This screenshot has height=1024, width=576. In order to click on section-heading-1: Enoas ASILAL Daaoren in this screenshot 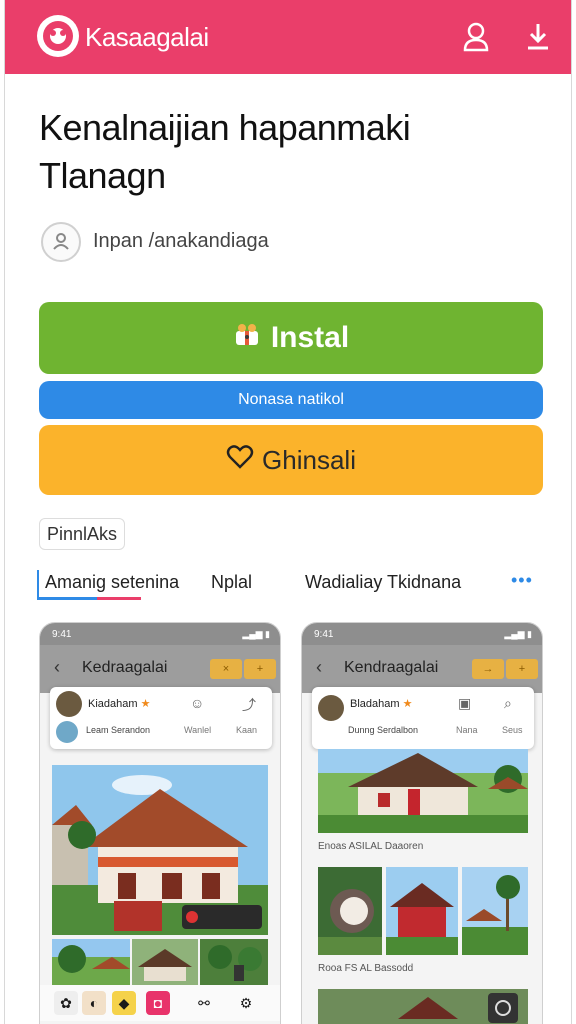, I will do `click(371, 846)`.